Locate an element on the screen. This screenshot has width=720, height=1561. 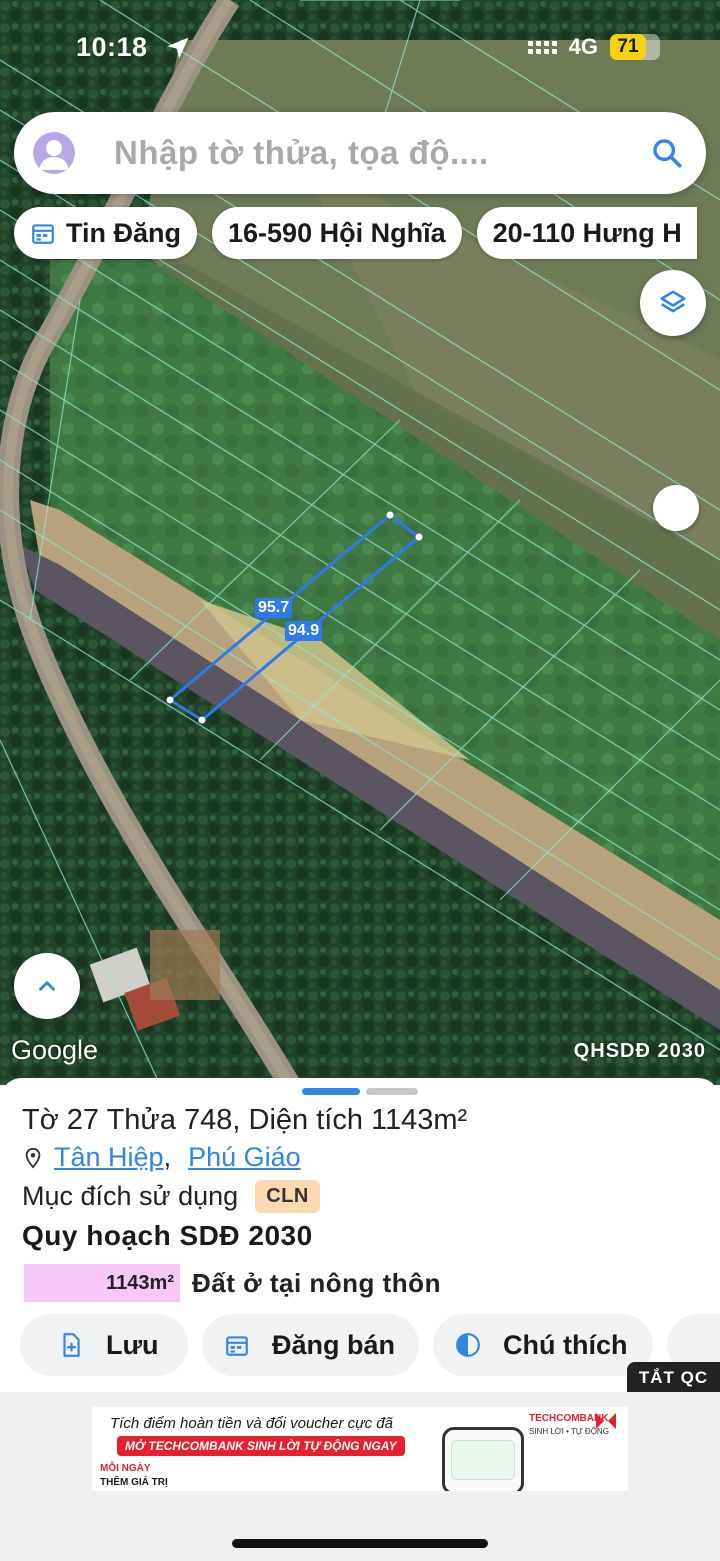
techcombank-logo-icon is located at coordinates (606, 1421).